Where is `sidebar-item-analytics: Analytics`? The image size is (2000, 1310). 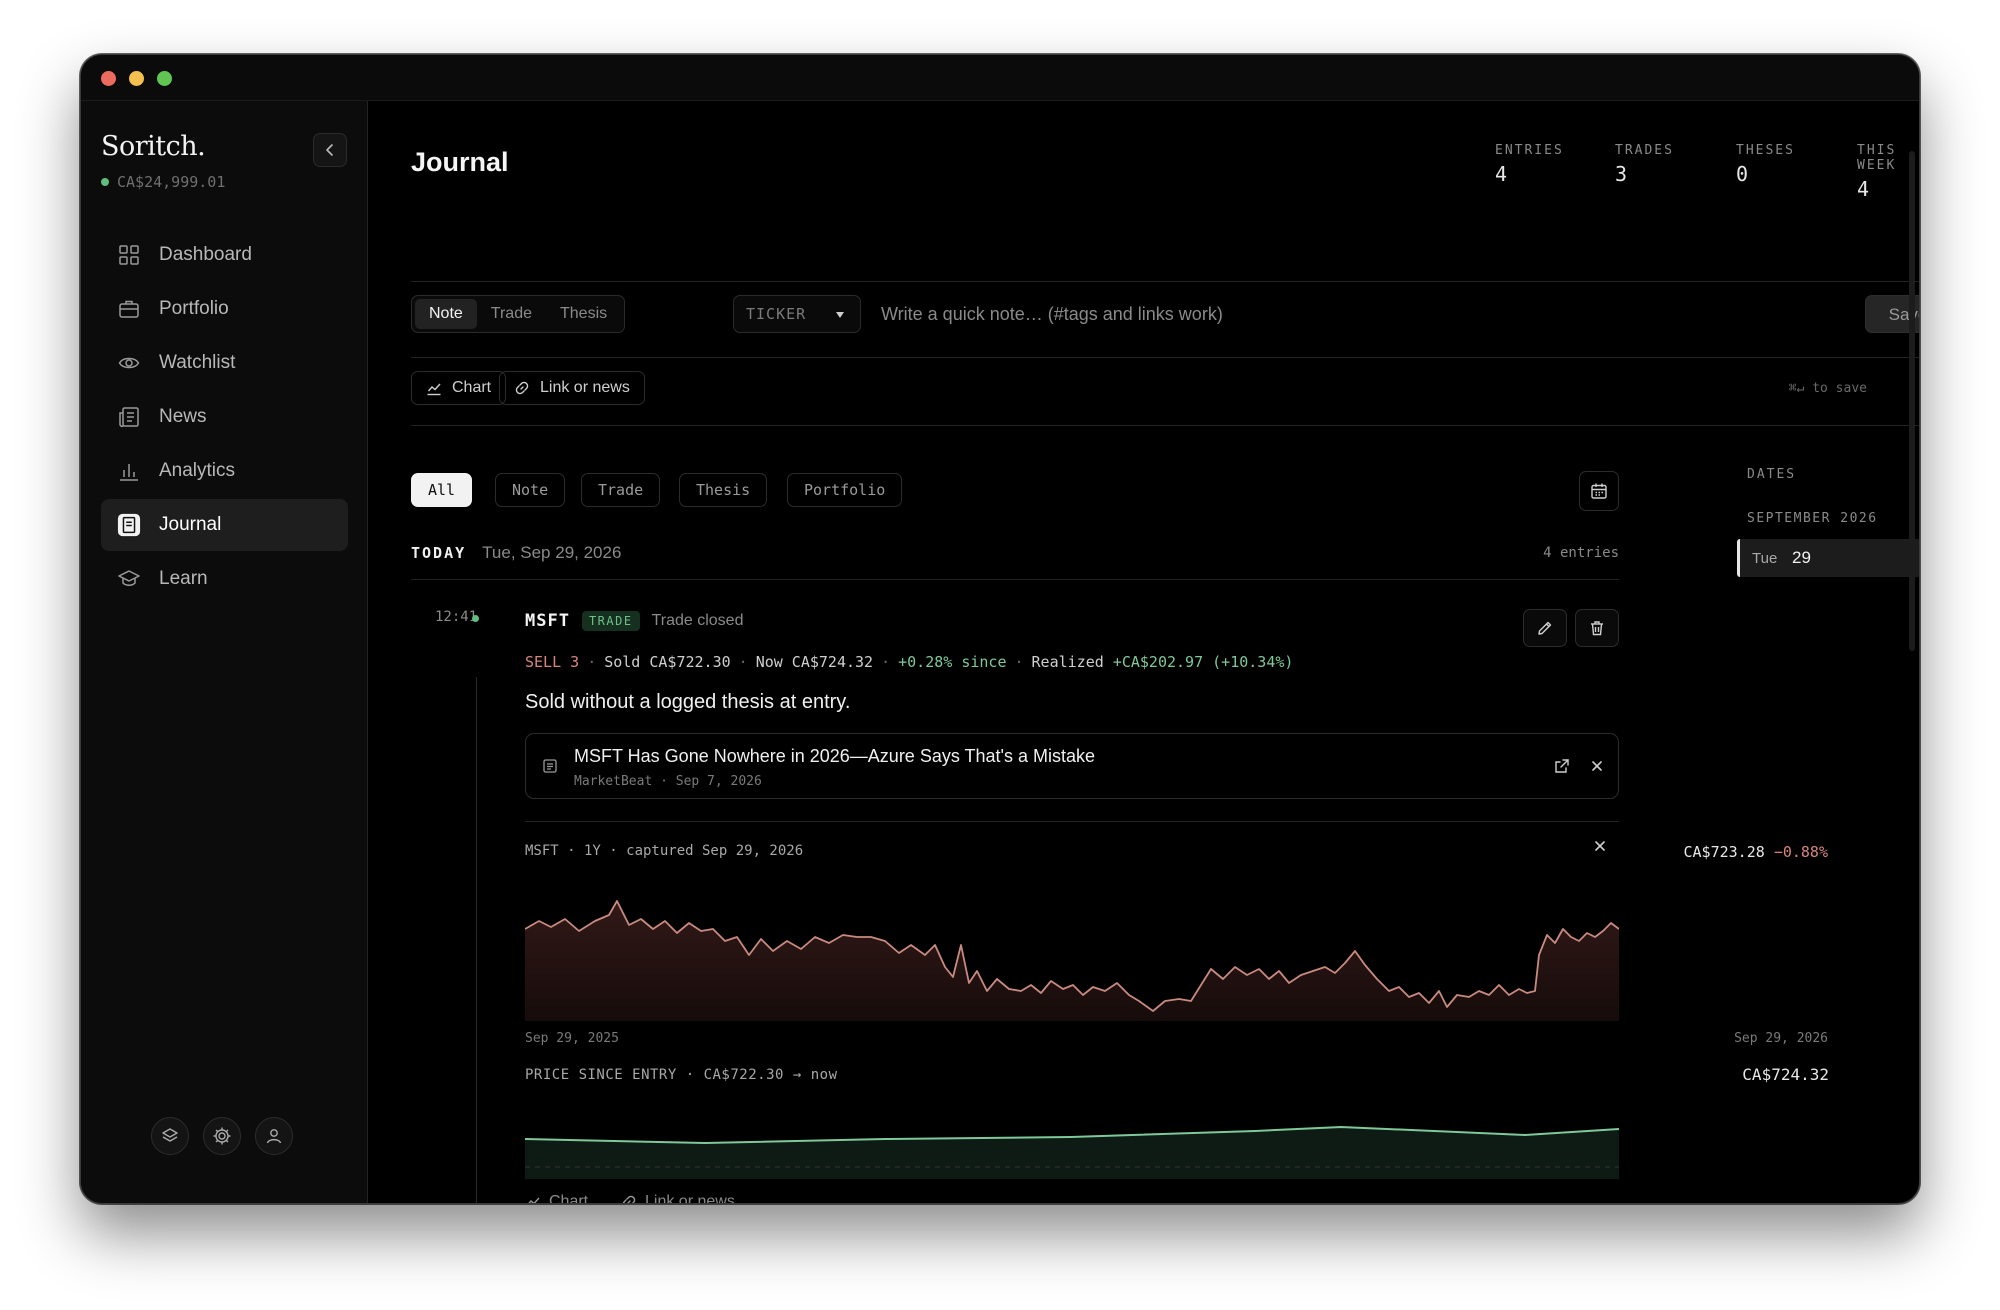
sidebar-item-analytics: Analytics is located at coordinates (224, 471).